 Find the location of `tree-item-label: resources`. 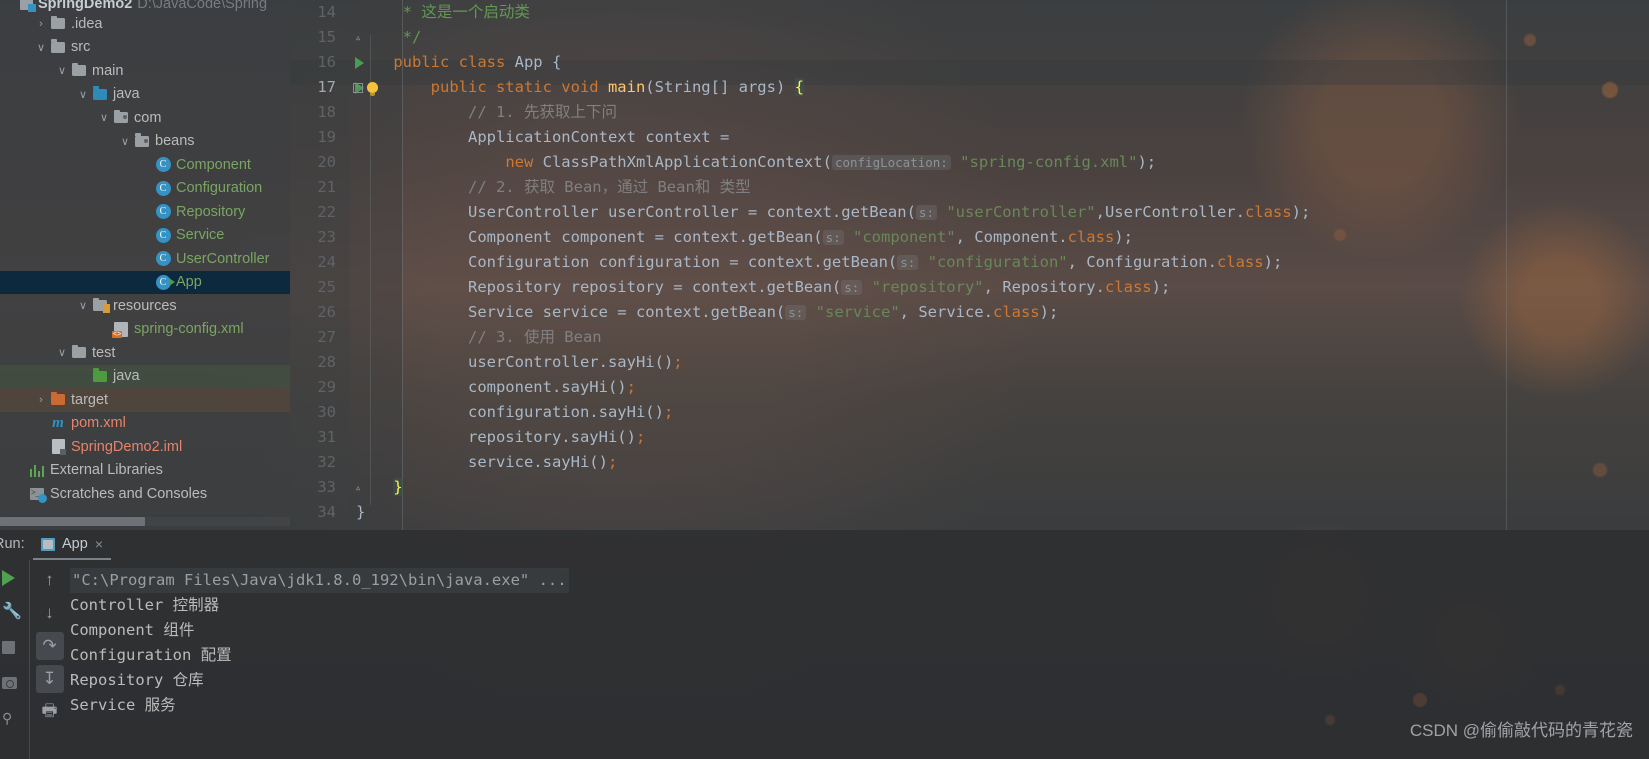

tree-item-label: resources is located at coordinates (145, 305).